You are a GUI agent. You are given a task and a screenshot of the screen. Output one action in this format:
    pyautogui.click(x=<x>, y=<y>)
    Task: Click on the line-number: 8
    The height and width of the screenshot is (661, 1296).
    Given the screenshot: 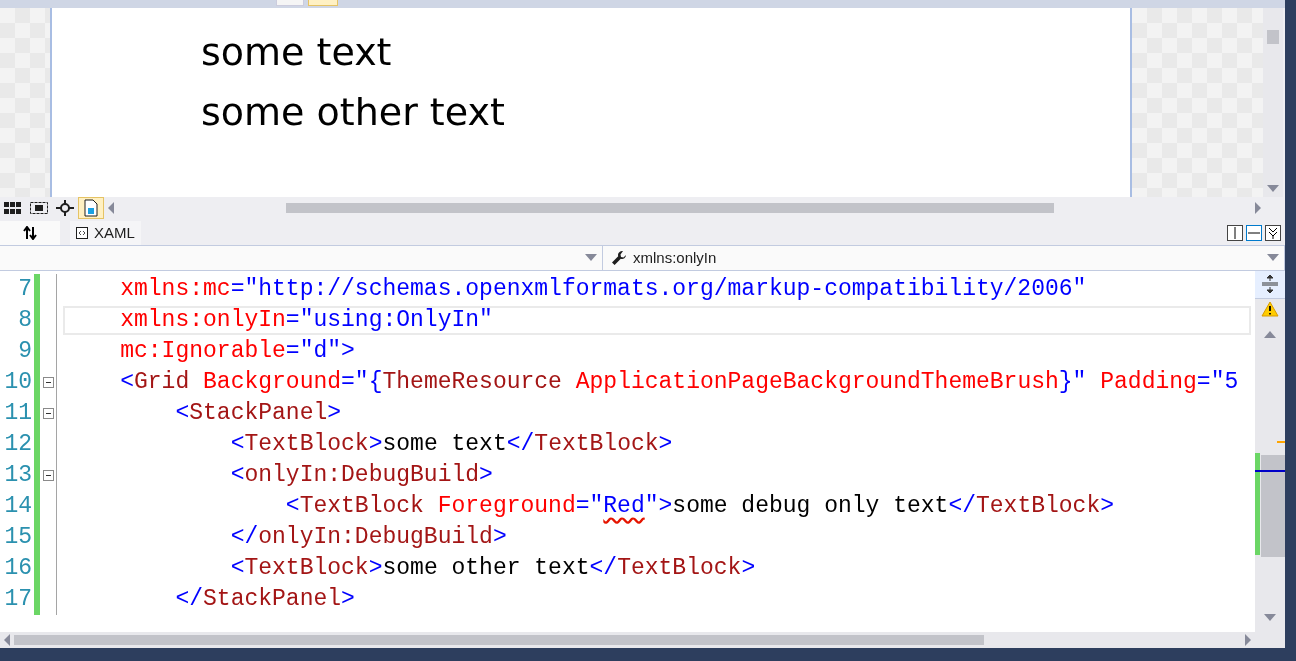 What is the action you would take?
    pyautogui.click(x=25, y=320)
    